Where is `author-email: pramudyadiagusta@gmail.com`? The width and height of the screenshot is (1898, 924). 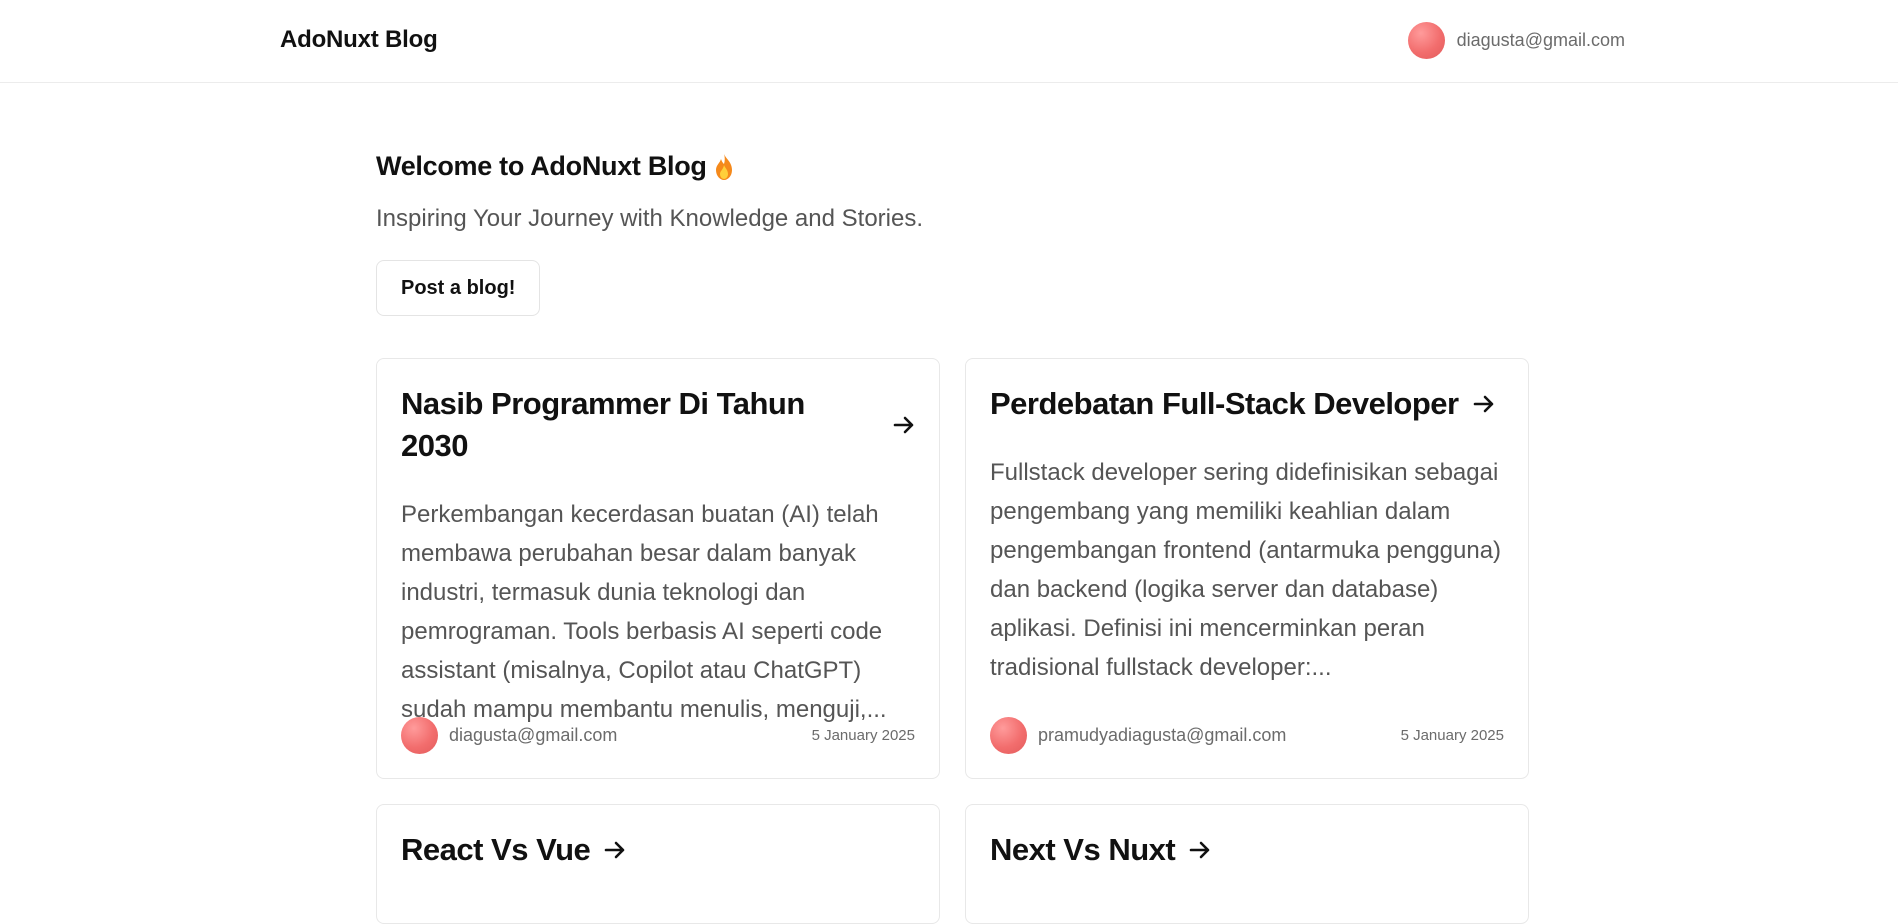
author-email: pramudyadiagusta@gmail.com is located at coordinates (1162, 735).